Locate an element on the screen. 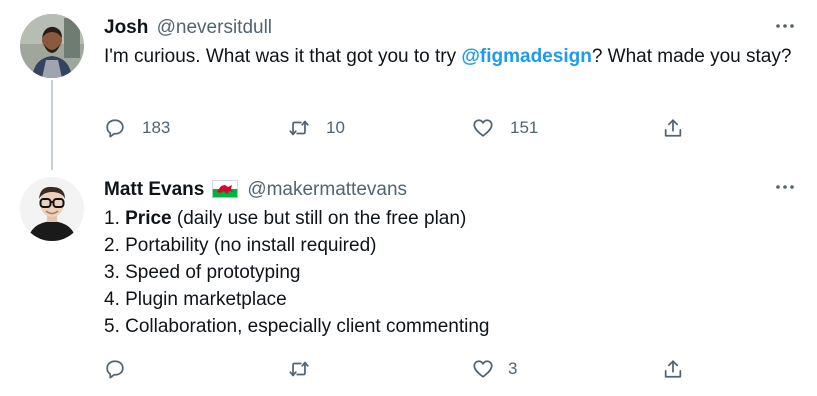  like-button: 3 is located at coordinates (494, 369).